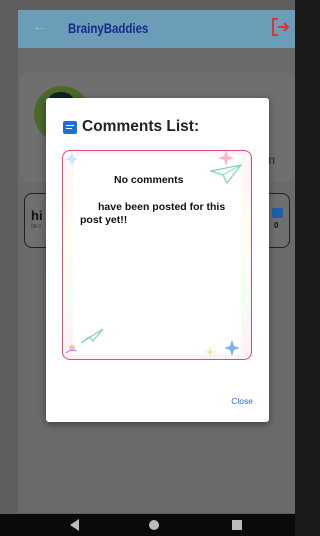 This screenshot has width=320, height=536. I want to click on dialog-title-row: Comments List:, so click(131, 127).